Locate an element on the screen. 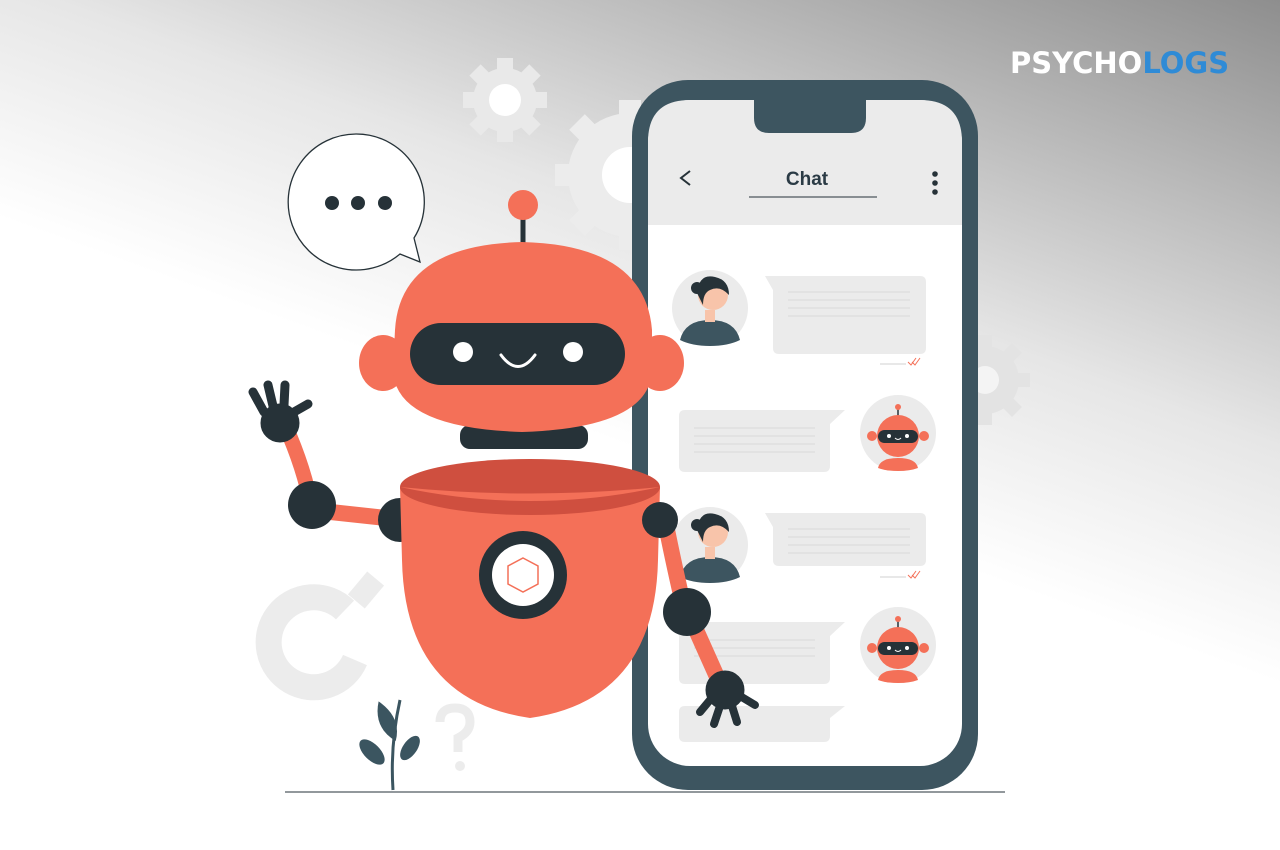 The height and width of the screenshot is (850, 1280). robot-visor is located at coordinates (517, 354).